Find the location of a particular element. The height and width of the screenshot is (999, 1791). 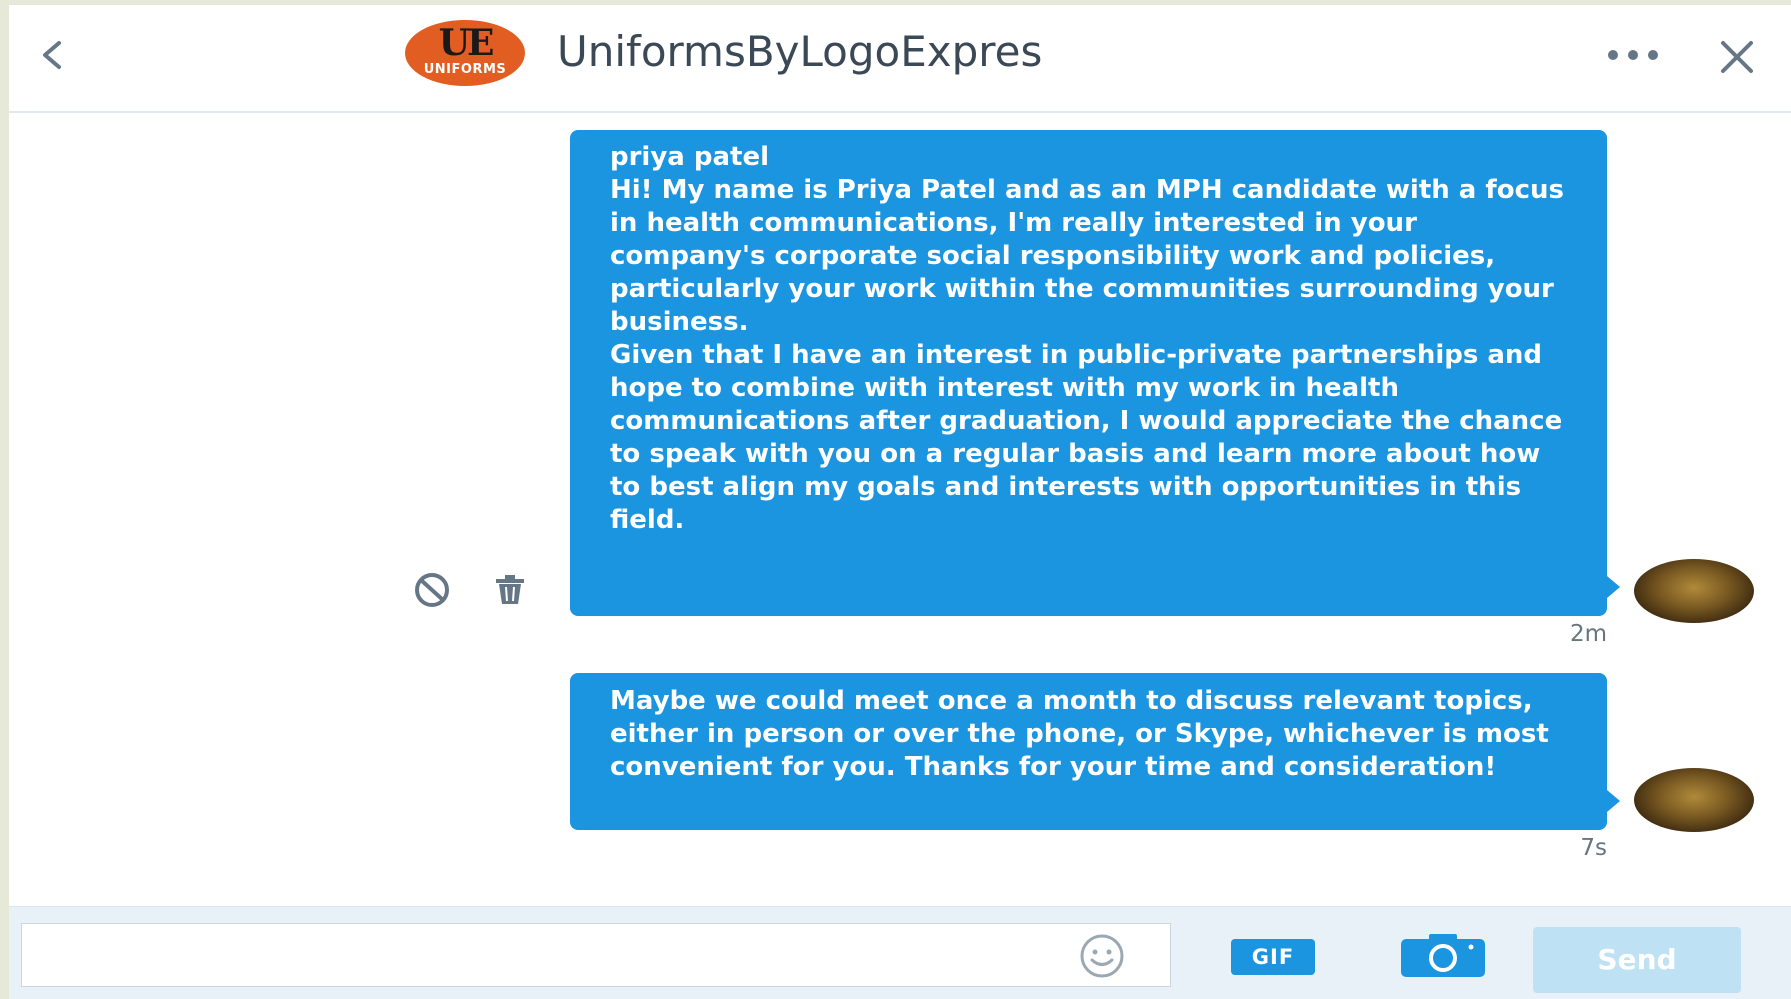

trash-icon is located at coordinates (510, 590).